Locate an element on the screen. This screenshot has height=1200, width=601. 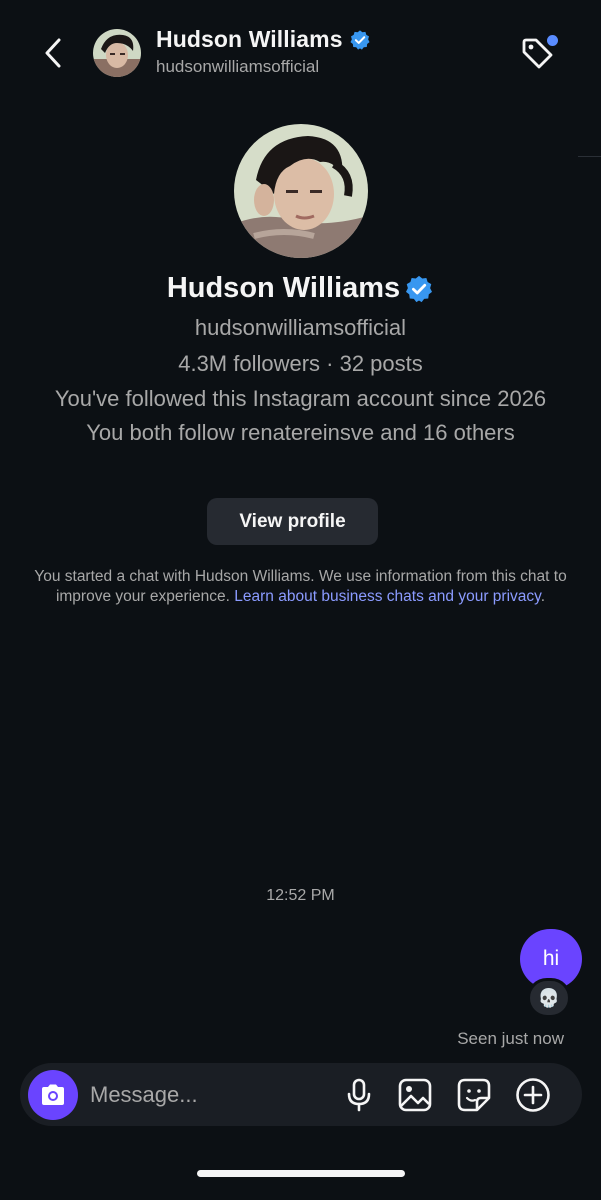
microphone-icon is located at coordinates (359, 1095).